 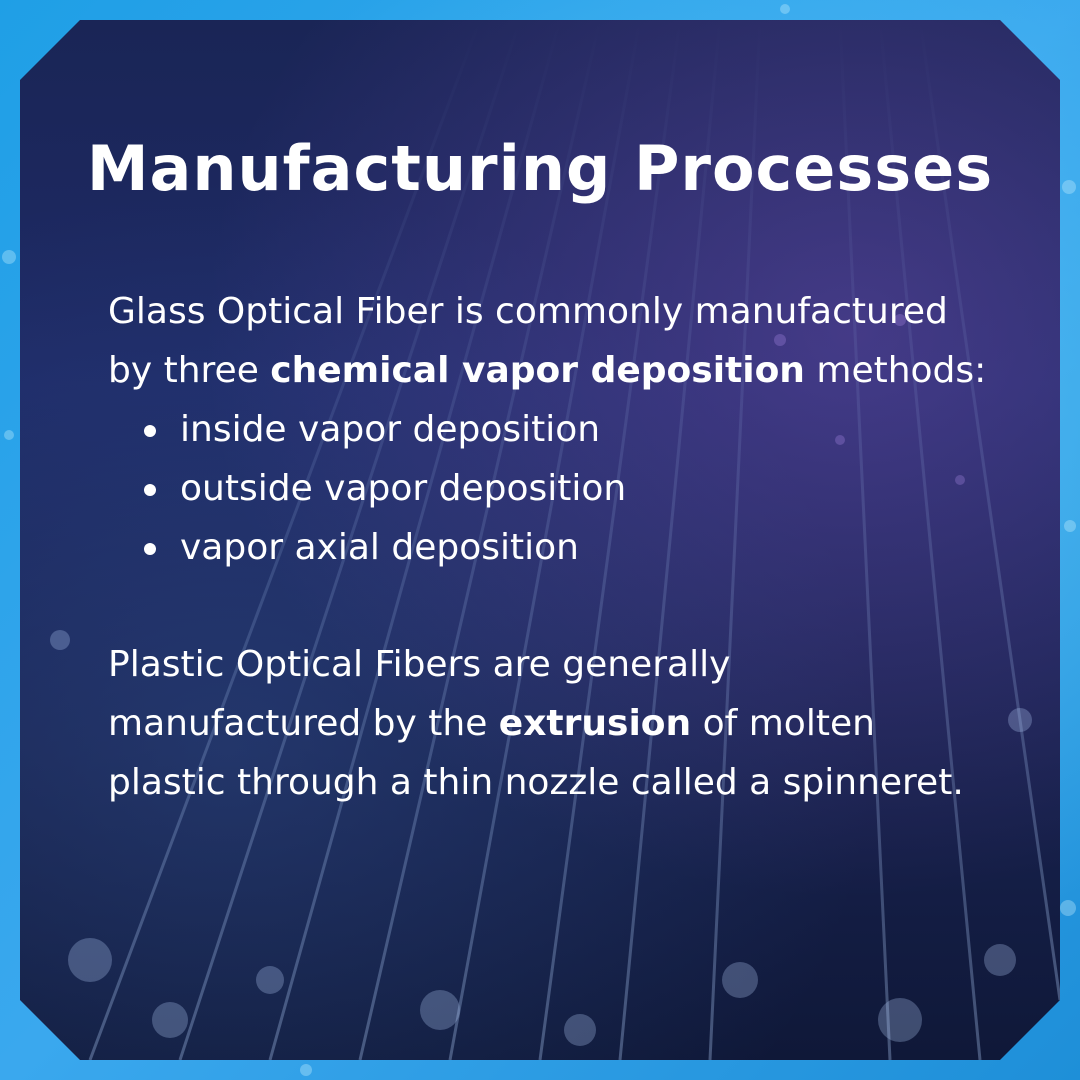 I want to click on plastic-highlight-text: extrusion, so click(x=595, y=723).